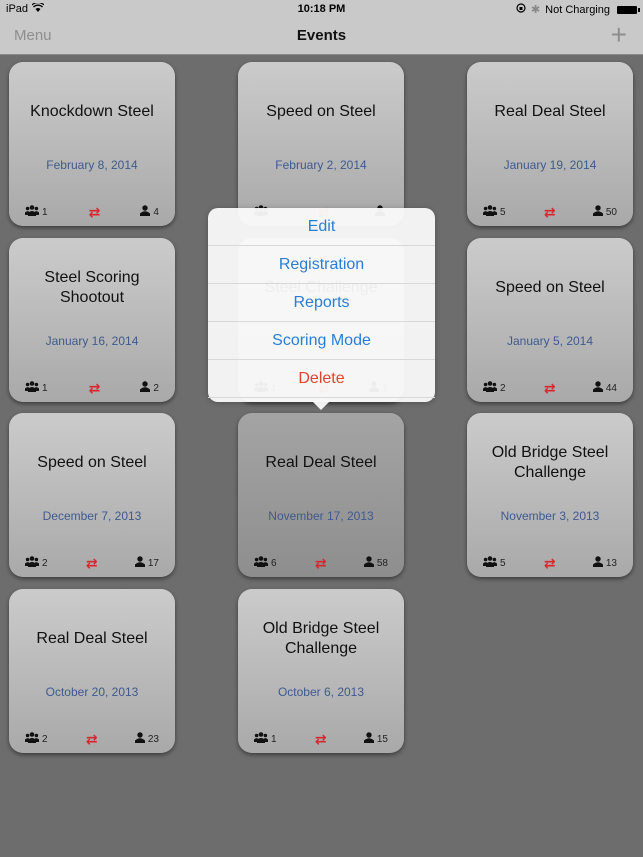 The width and height of the screenshot is (643, 857). What do you see at coordinates (153, 739) in the screenshot?
I see `shooters-count: 23` at bounding box center [153, 739].